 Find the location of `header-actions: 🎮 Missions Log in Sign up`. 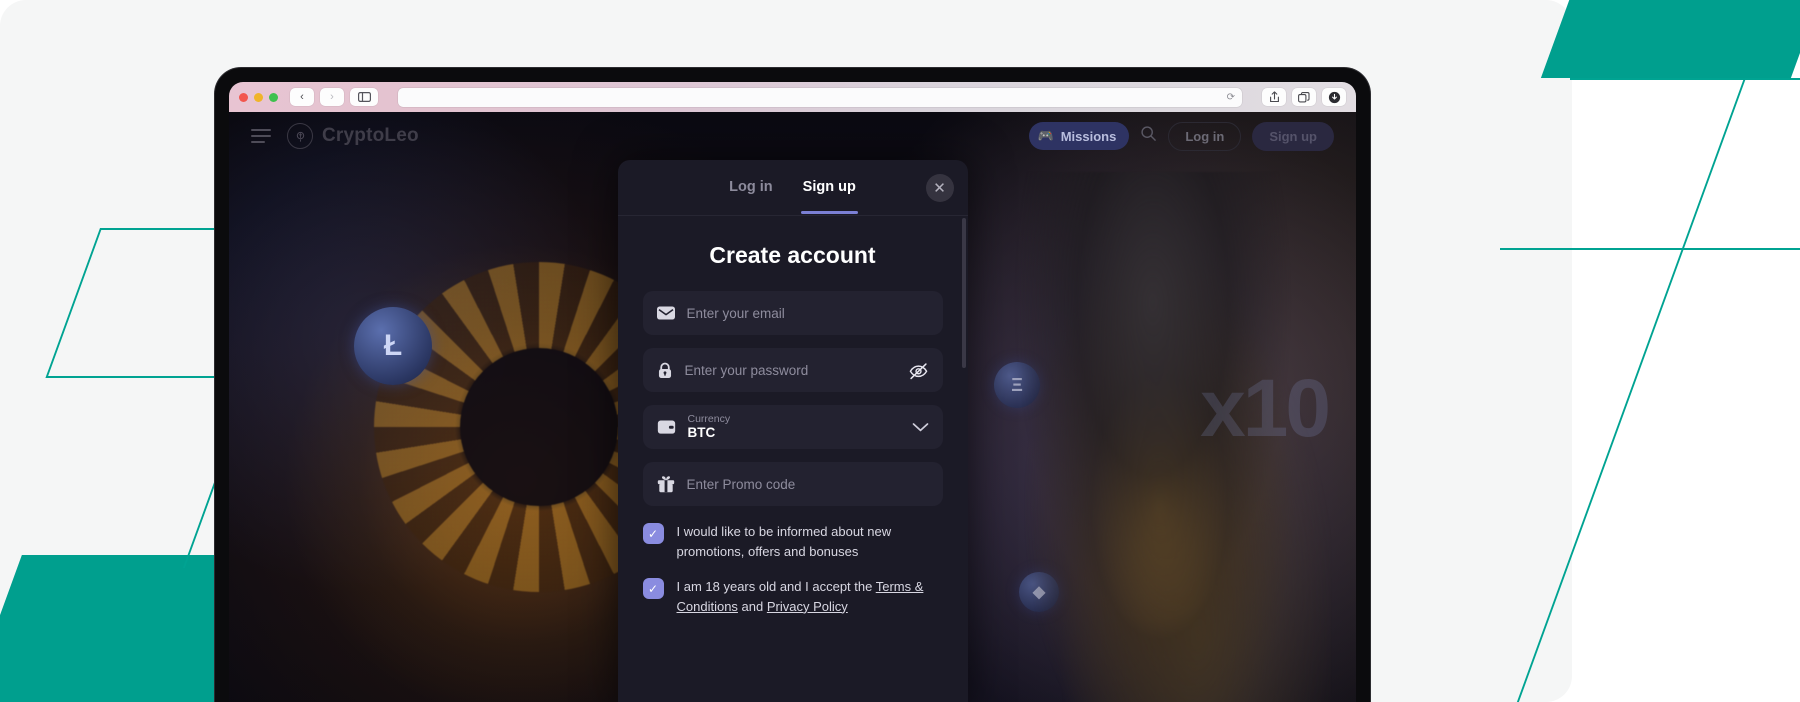

header-actions: 🎮 Missions Log in Sign up is located at coordinates (1181, 136).